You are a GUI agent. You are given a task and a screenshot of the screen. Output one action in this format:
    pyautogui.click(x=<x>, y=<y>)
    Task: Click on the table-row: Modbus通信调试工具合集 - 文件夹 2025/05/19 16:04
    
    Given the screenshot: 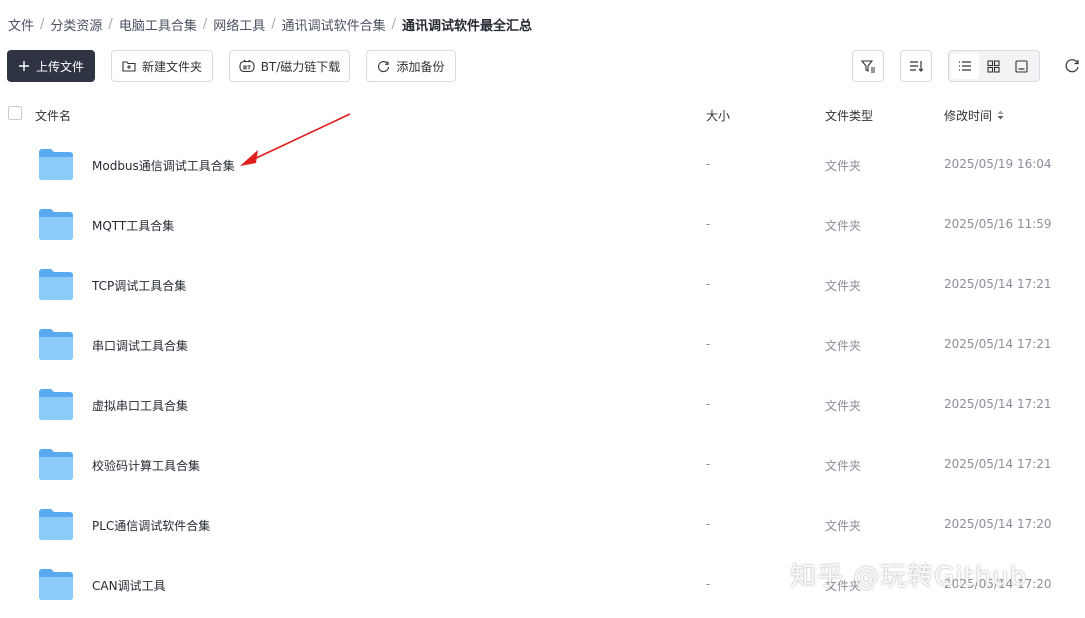 What is the action you would take?
    pyautogui.click(x=542, y=164)
    